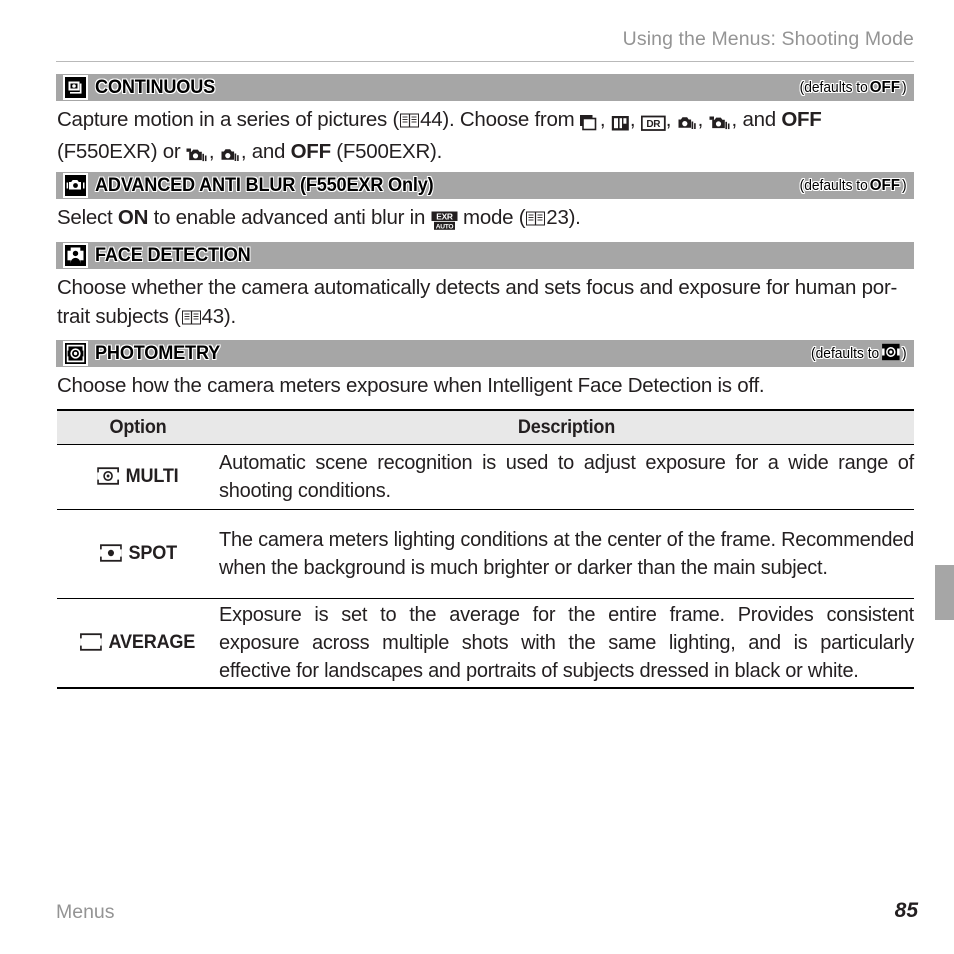  Describe the element at coordinates (485, 61) in the screenshot. I see `header-divider` at that location.